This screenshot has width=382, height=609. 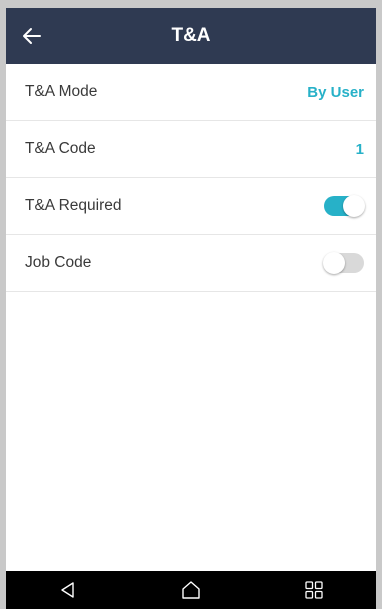 I want to click on arrow-left-icon, so click(x=32, y=36).